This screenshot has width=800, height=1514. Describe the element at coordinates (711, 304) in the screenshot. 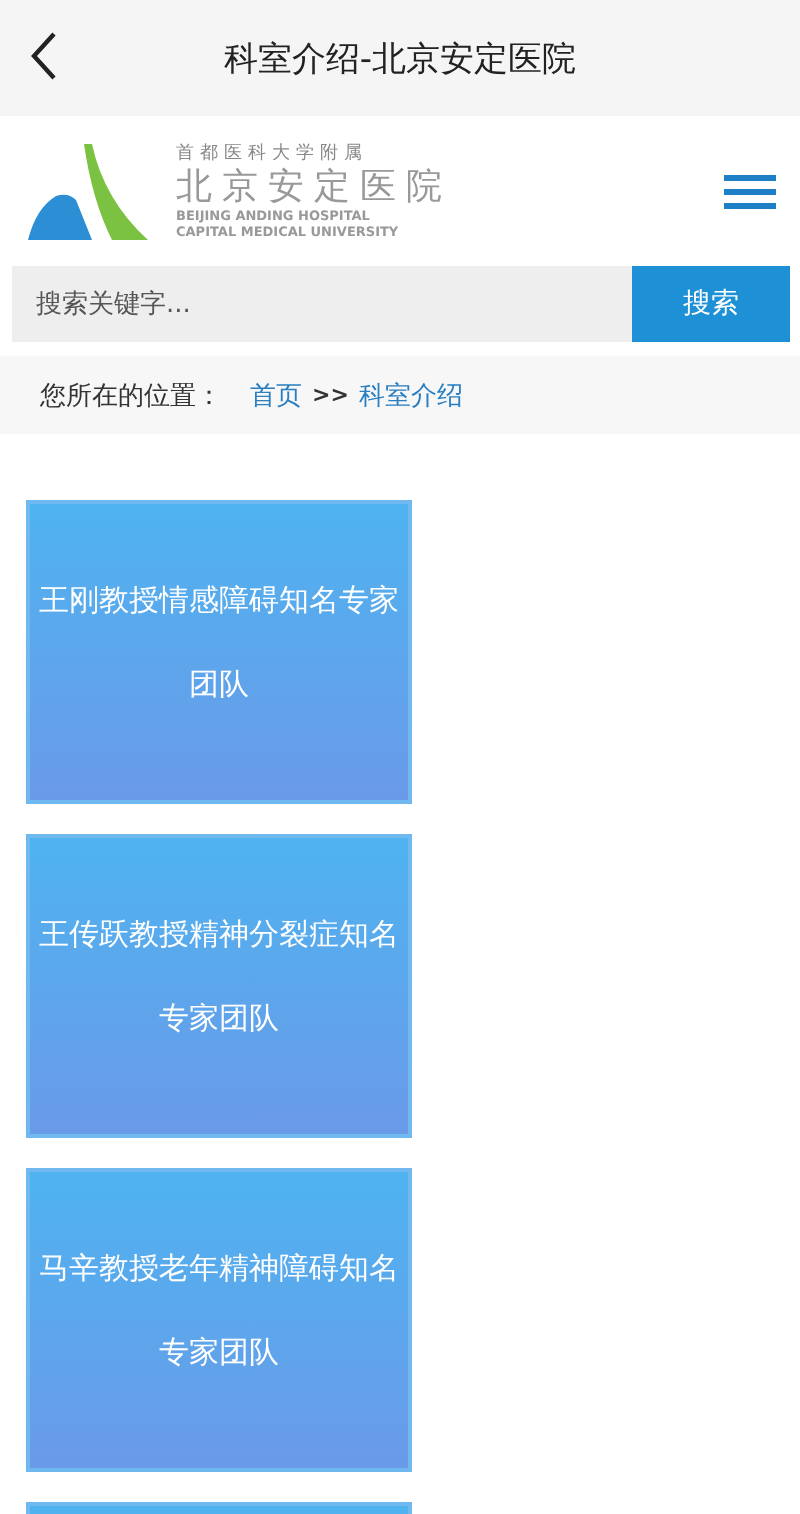

I see `search-button: 搜索` at that location.